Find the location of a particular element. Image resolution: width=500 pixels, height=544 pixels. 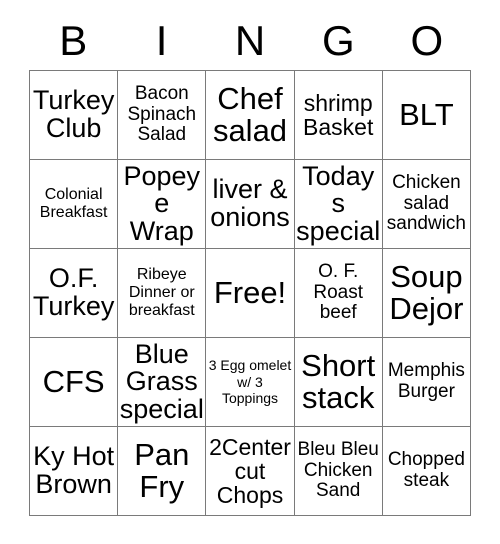

bingo-cell: Ky Hot Brown is located at coordinates (74, 471).